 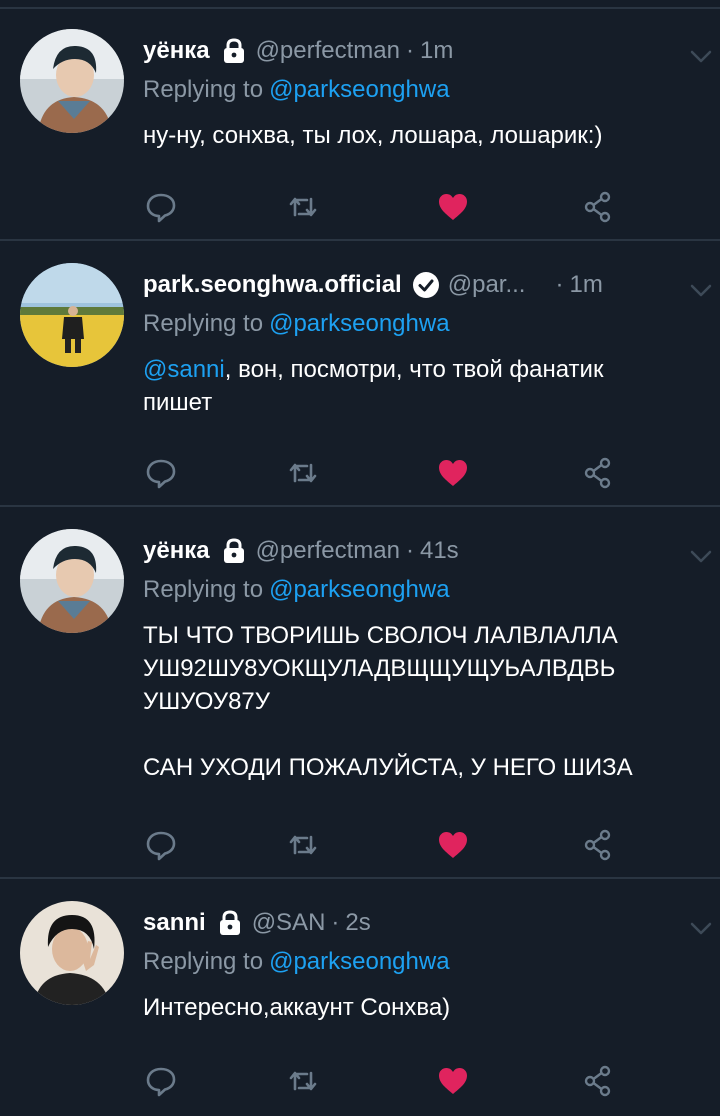 What do you see at coordinates (419, 923) in the screenshot?
I see `tweet-header: sanni @SAN · 2s` at bounding box center [419, 923].